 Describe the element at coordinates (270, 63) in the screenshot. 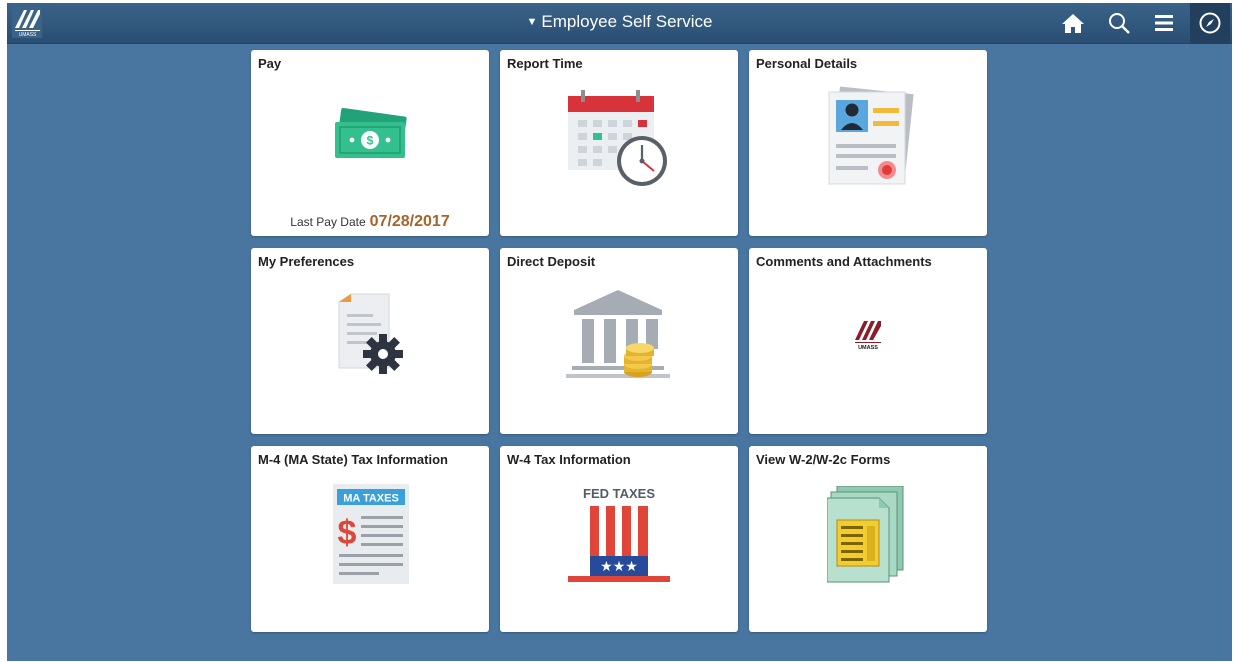

I see `tile-title: Pay` at that location.